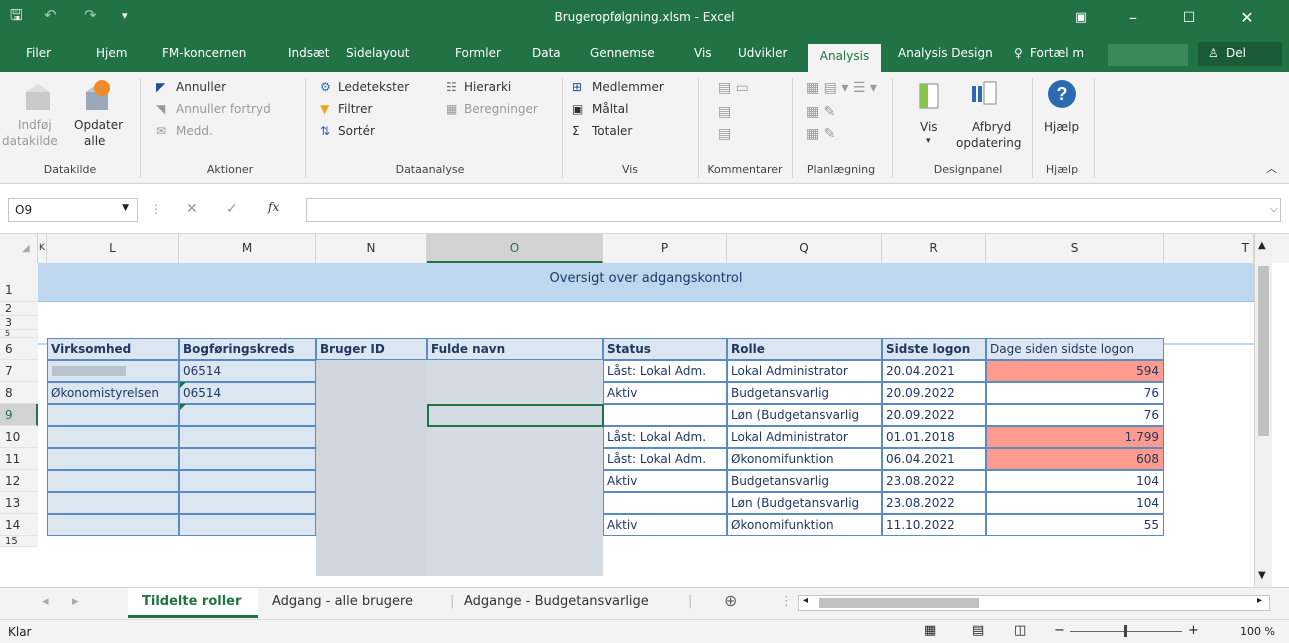 Image resolution: width=1289 pixels, height=643 pixels. I want to click on horizontal-scroll-thumb, so click(899, 603).